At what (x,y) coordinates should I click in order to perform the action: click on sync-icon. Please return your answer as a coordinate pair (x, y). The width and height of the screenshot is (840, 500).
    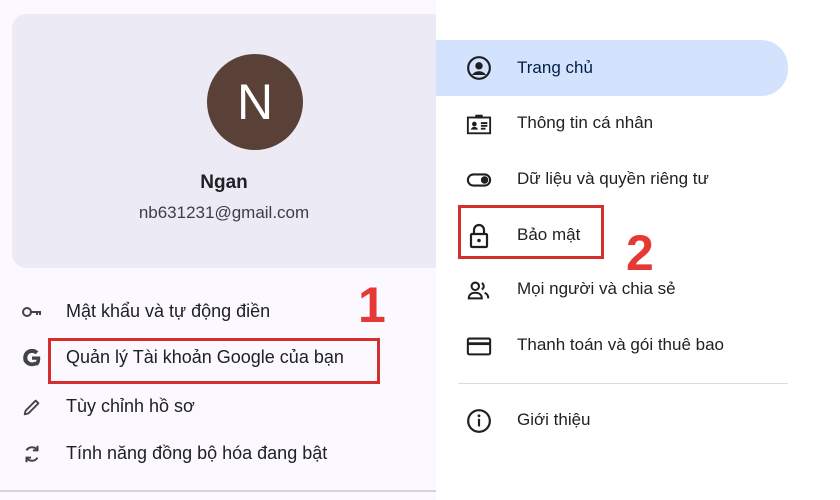
    Looking at the image, I should click on (32, 454).